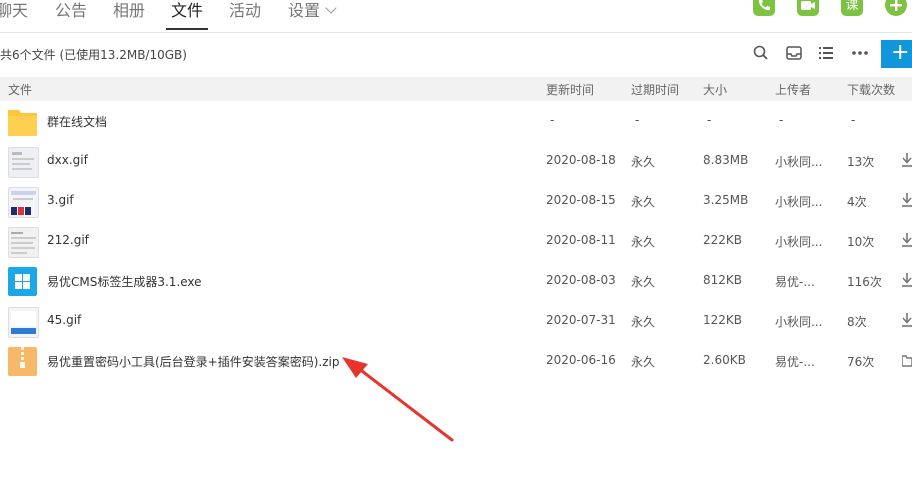 The height and width of the screenshot is (477, 912). What do you see at coordinates (124, 281) in the screenshot?
I see `file-name: 易优CMS标签生成器3.1.exe` at bounding box center [124, 281].